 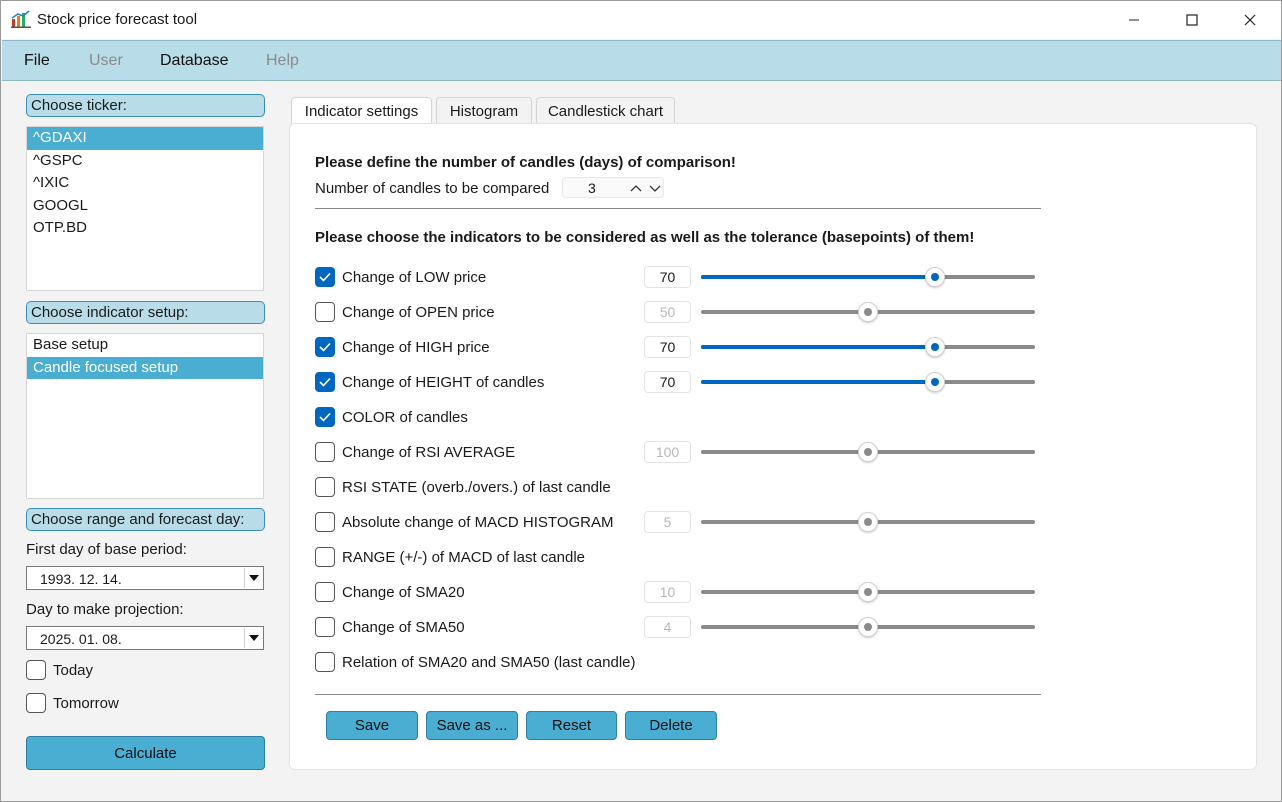 I want to click on reset-button: Reset, so click(x=571, y=725).